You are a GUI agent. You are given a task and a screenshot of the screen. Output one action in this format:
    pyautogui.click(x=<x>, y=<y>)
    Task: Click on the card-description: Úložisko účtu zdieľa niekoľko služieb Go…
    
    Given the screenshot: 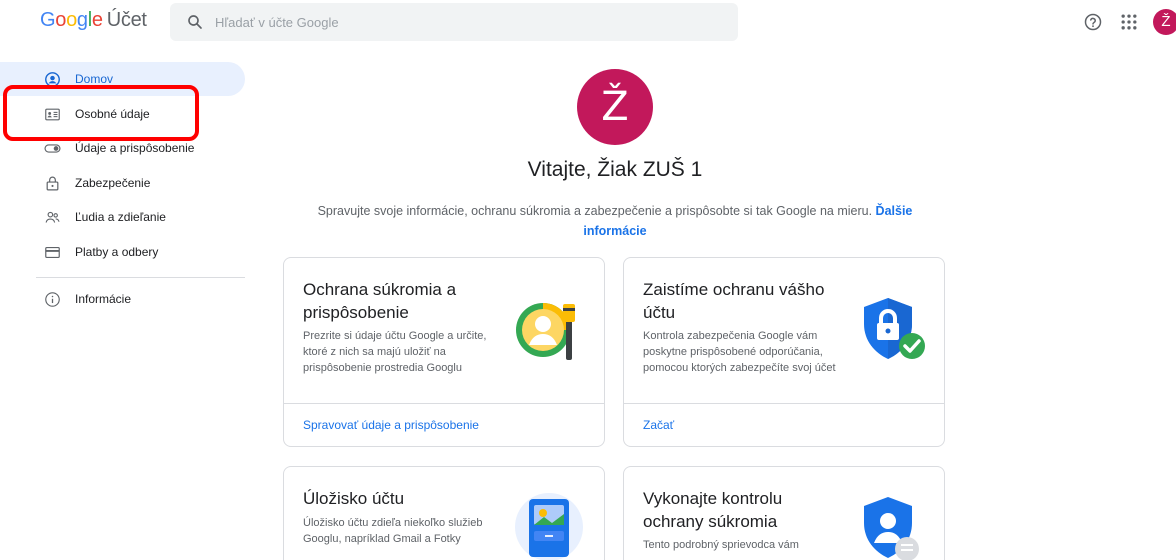 What is the action you would take?
    pyautogui.click(x=393, y=531)
    